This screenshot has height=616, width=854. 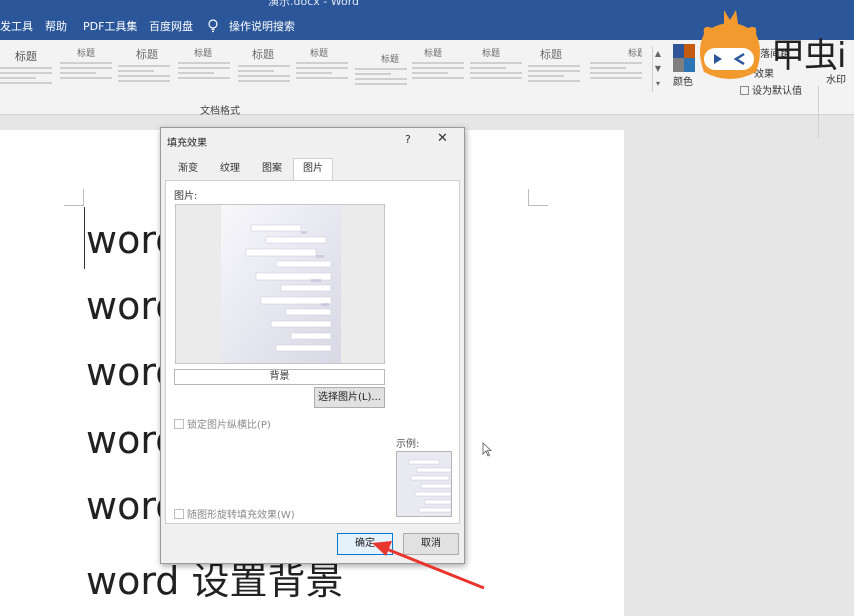 What do you see at coordinates (144, 71) in the screenshot?
I see `style-thumb-3: 标题` at bounding box center [144, 71].